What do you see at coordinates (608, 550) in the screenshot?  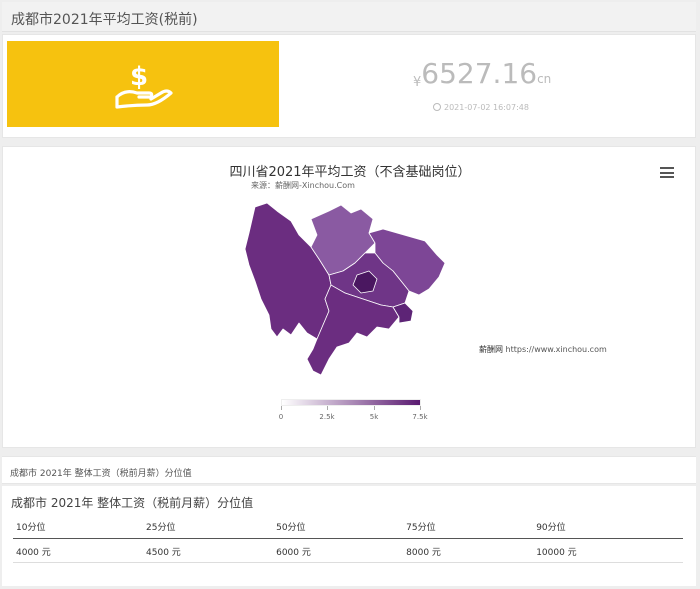 I see `table-cell: 10000 元` at bounding box center [608, 550].